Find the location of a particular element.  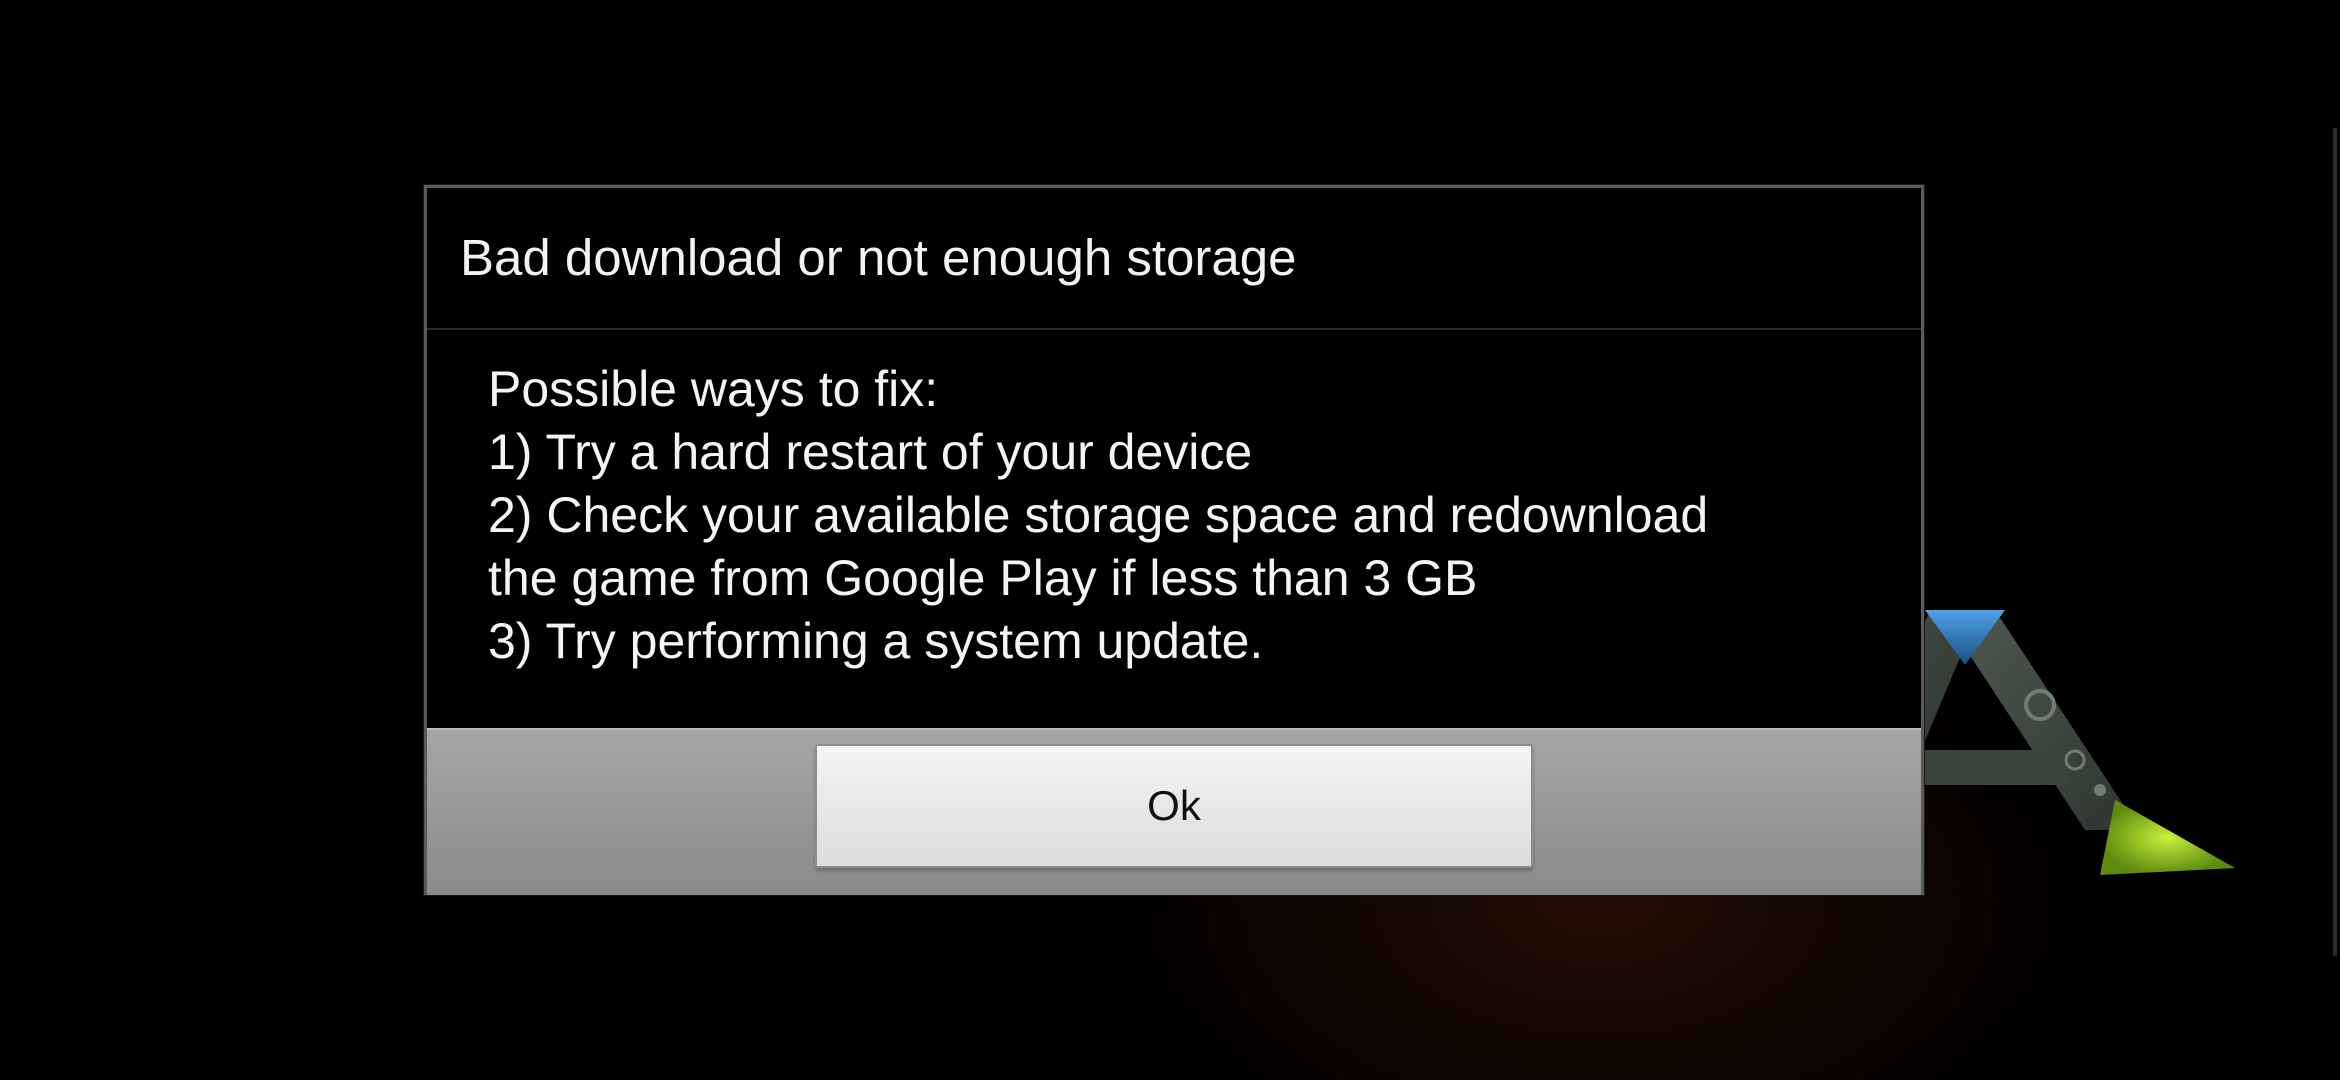

ok-button: Ok is located at coordinates (1174, 806).